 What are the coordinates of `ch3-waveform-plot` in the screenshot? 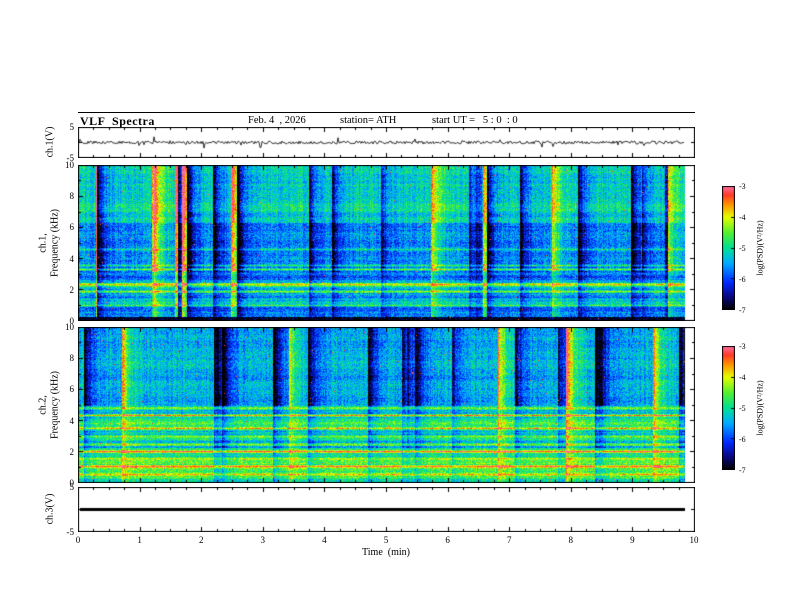 It's located at (386, 509).